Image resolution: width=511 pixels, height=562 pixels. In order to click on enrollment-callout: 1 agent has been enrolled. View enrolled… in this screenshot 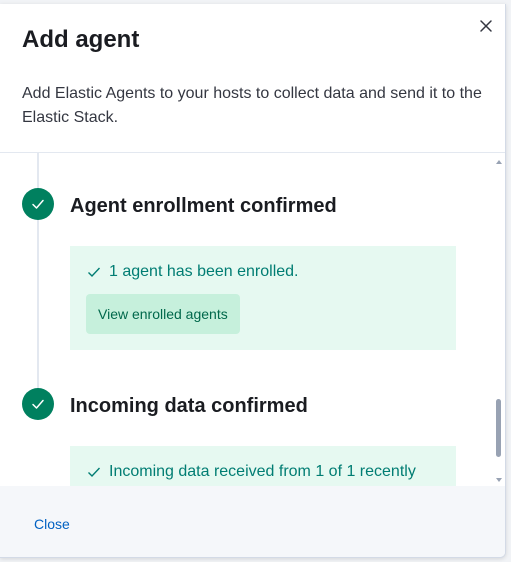, I will do `click(263, 298)`.